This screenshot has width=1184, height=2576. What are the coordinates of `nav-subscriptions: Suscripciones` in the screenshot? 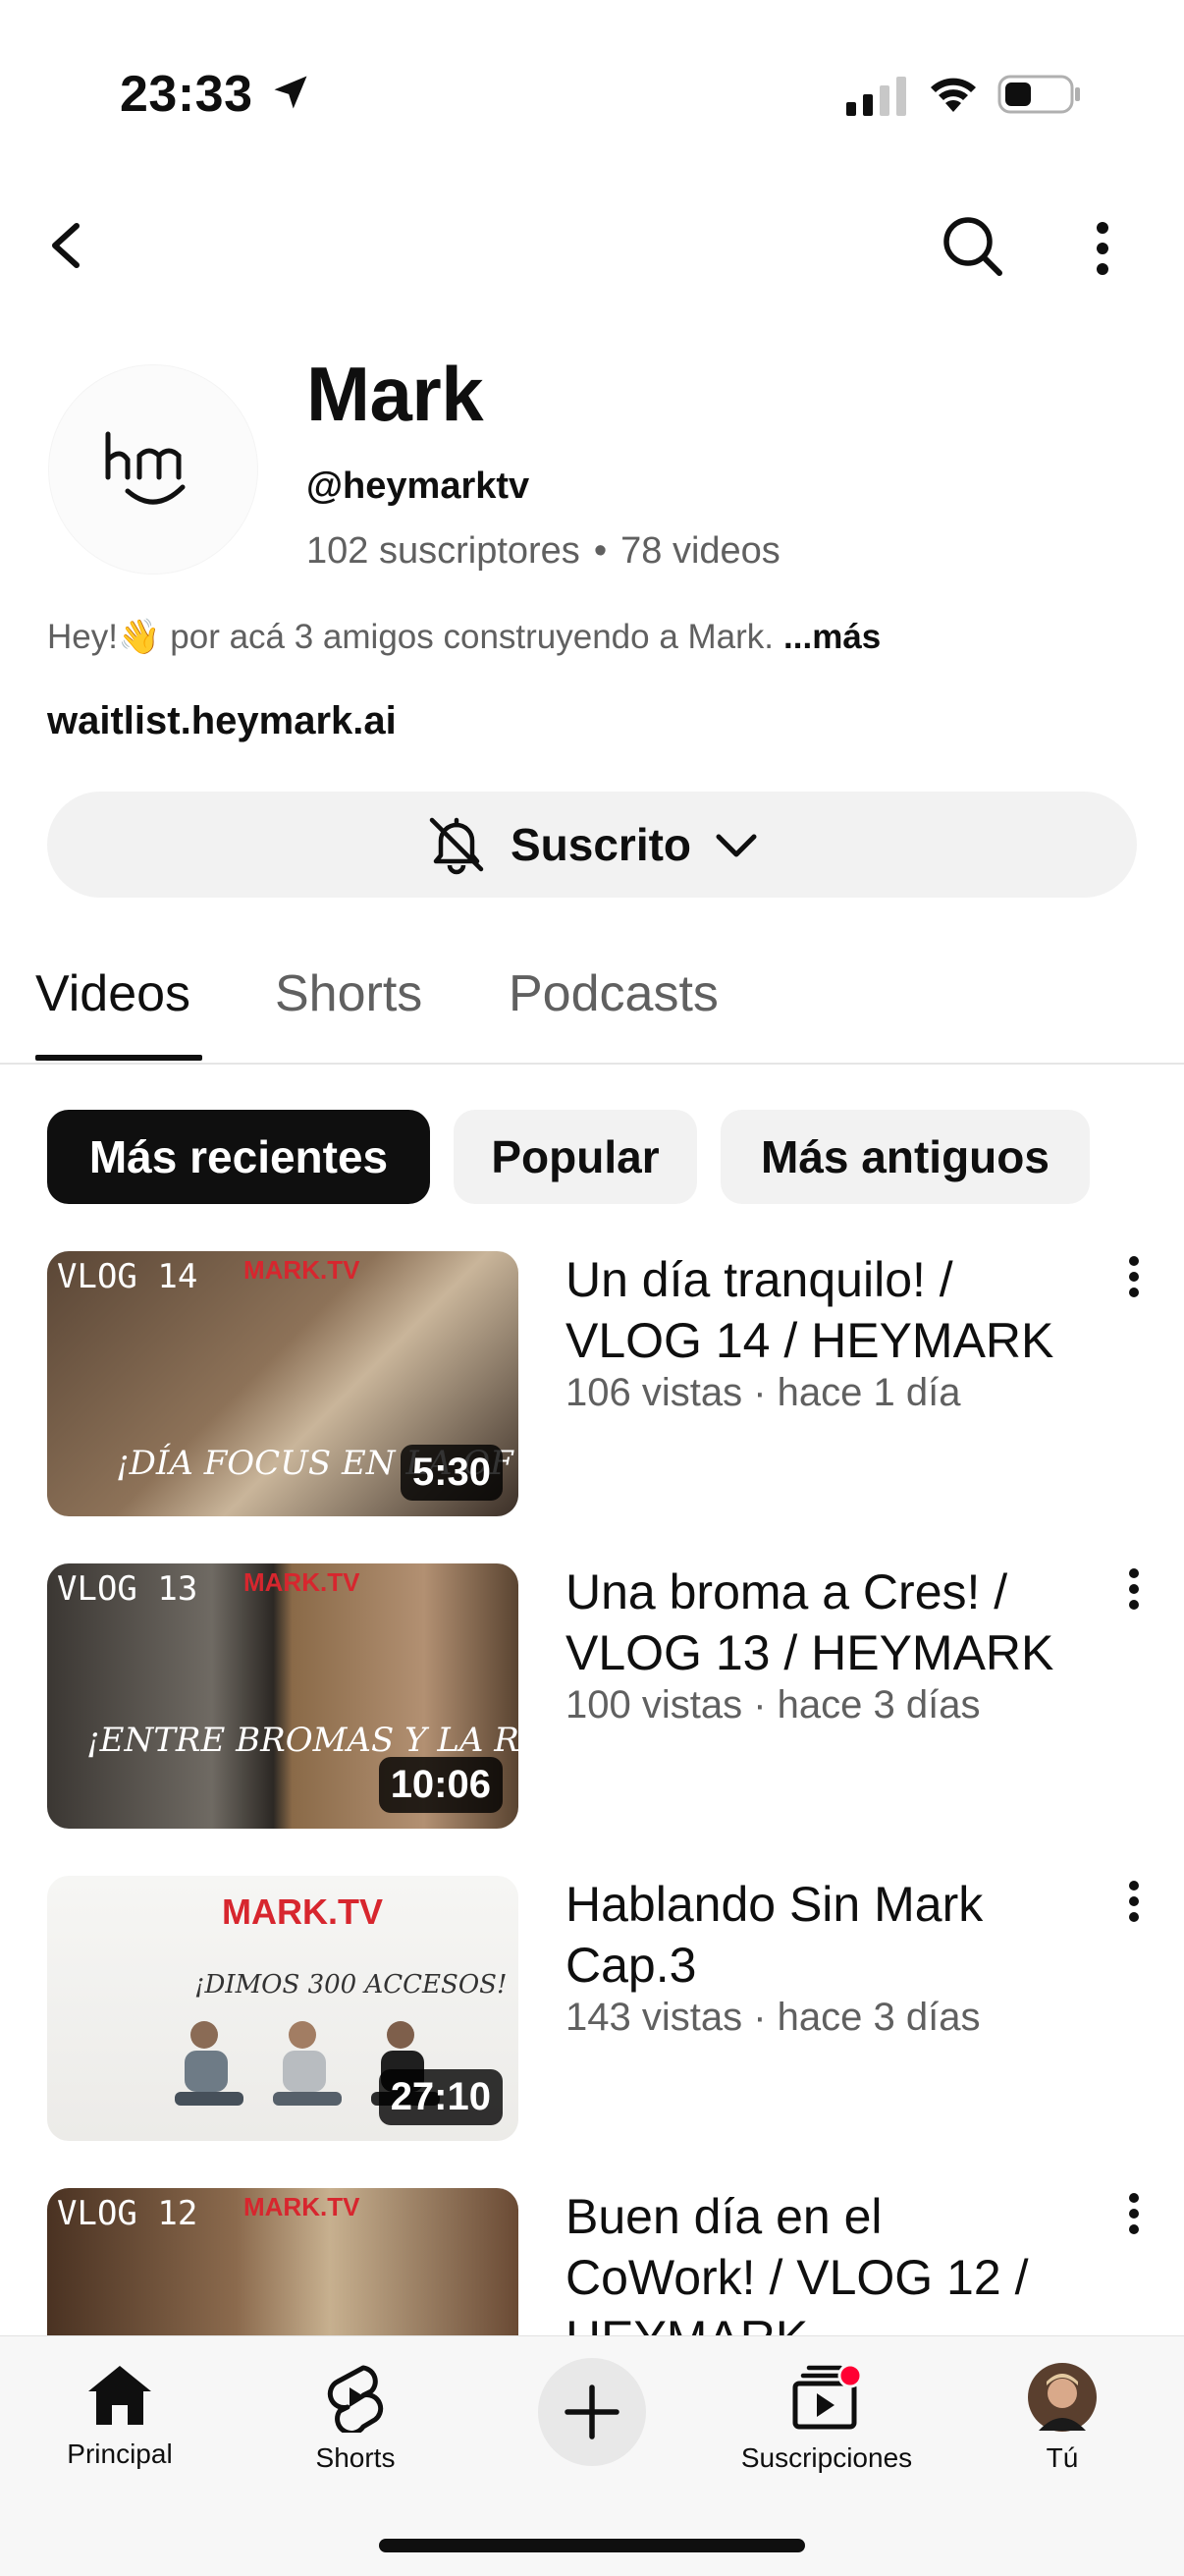 It's located at (826, 2418).